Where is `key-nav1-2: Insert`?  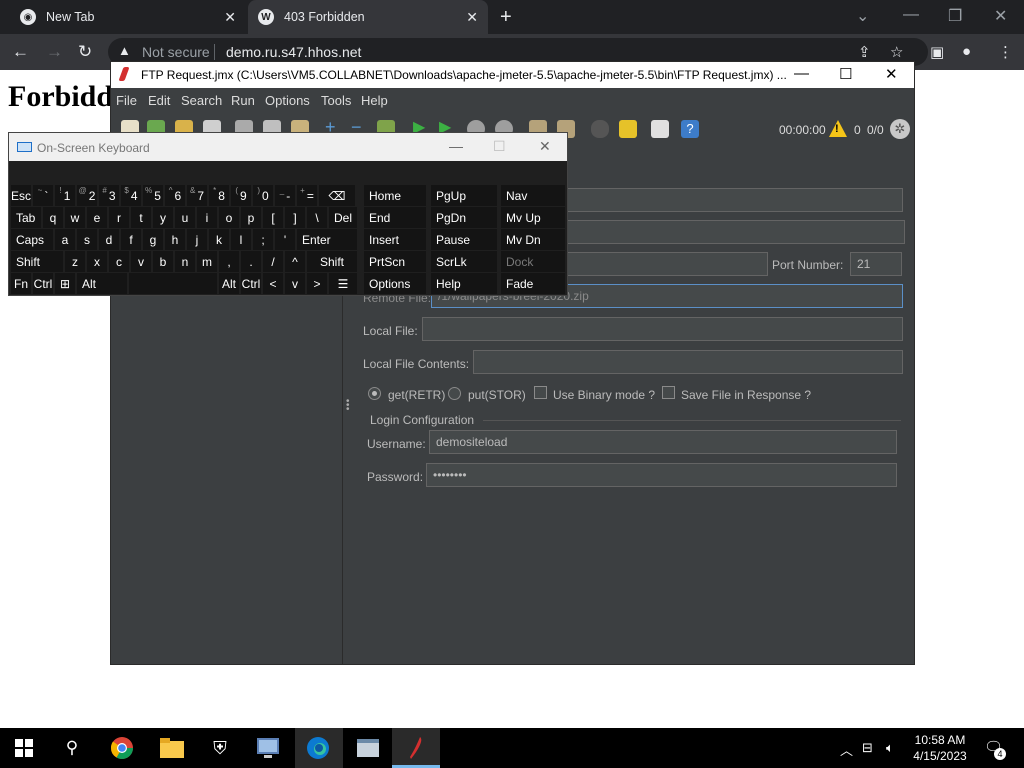 key-nav1-2: Insert is located at coordinates (395, 239).